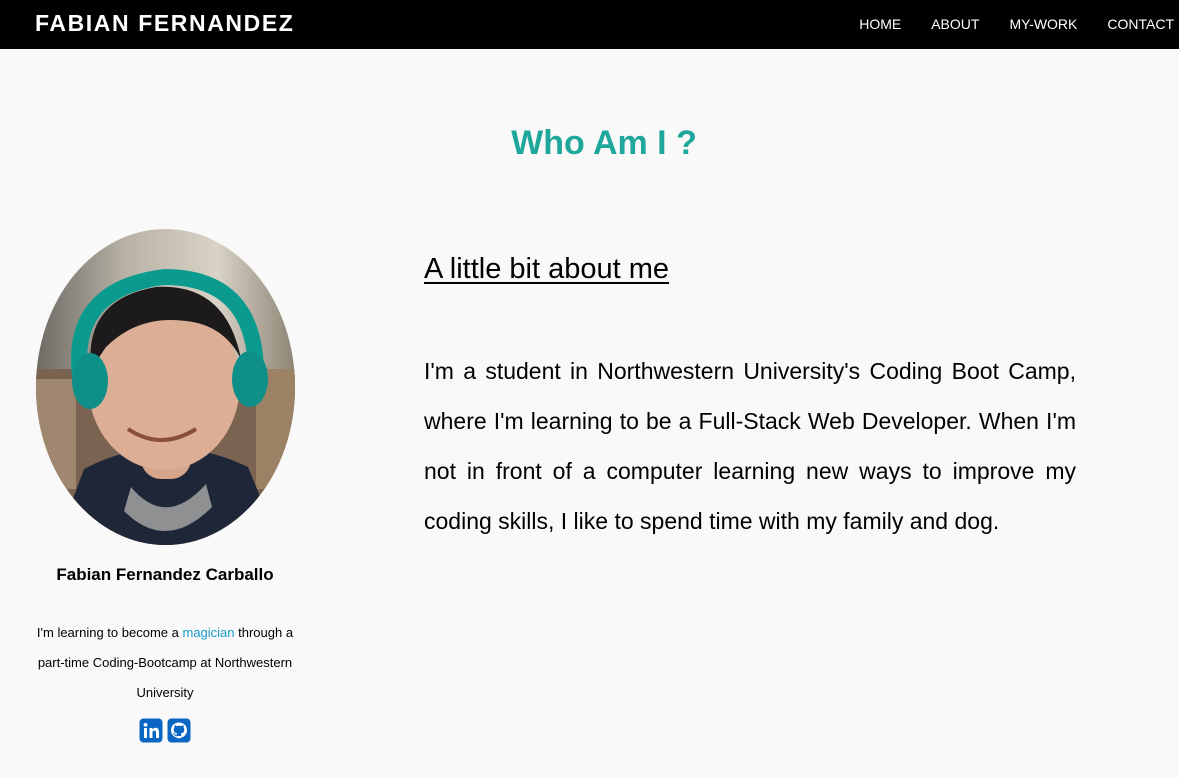 Image resolution: width=1179 pixels, height=778 pixels. Describe the element at coordinates (604, 143) in the screenshot. I see `page-title: Who Am I ?` at that location.